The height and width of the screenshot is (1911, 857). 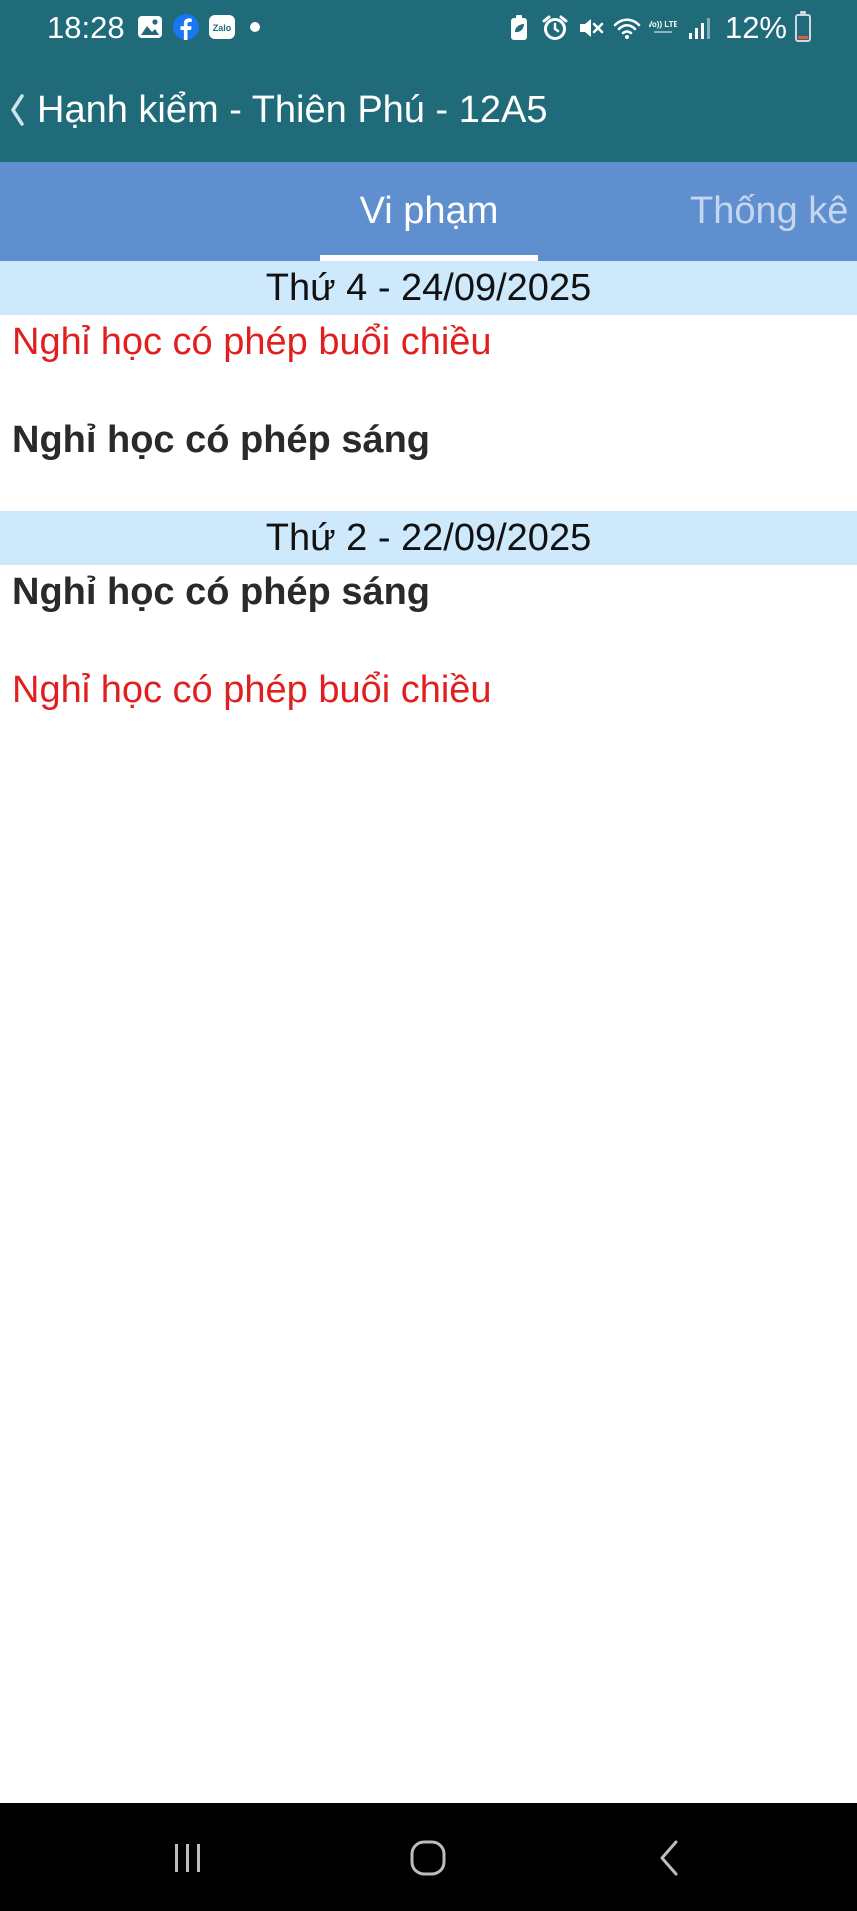 I want to click on more-dot-icon, so click(x=255, y=27).